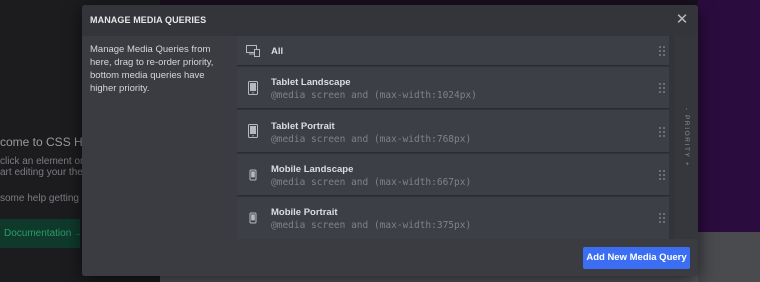 Image resolution: width=760 pixels, height=282 pixels. Describe the element at coordinates (304, 212) in the screenshot. I see `media-query-name: Mobile Portrait` at that location.